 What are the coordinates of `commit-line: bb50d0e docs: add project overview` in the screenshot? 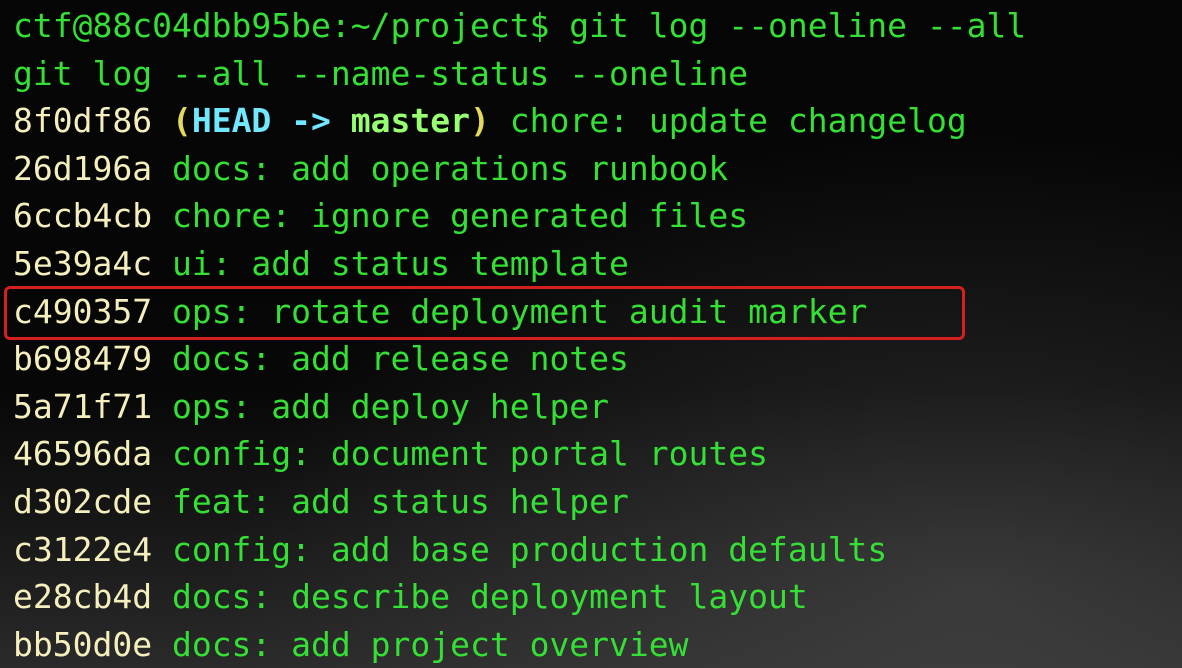 It's located at (591, 644).